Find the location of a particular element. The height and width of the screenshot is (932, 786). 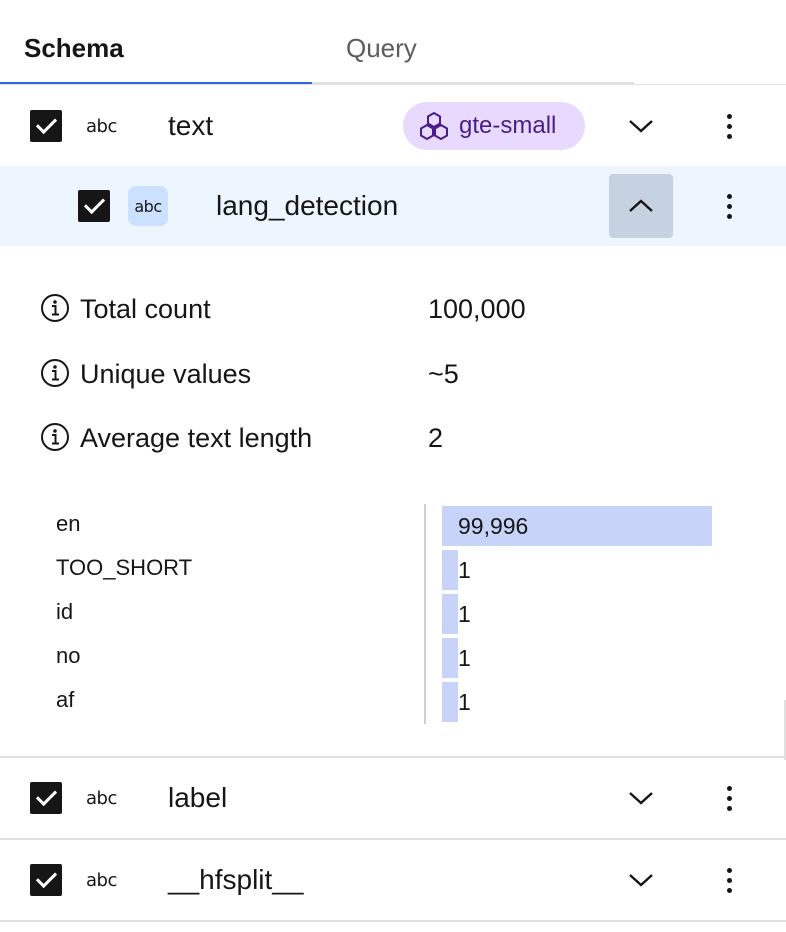

histogram-category-label: TOO_SHORT is located at coordinates (124, 567).